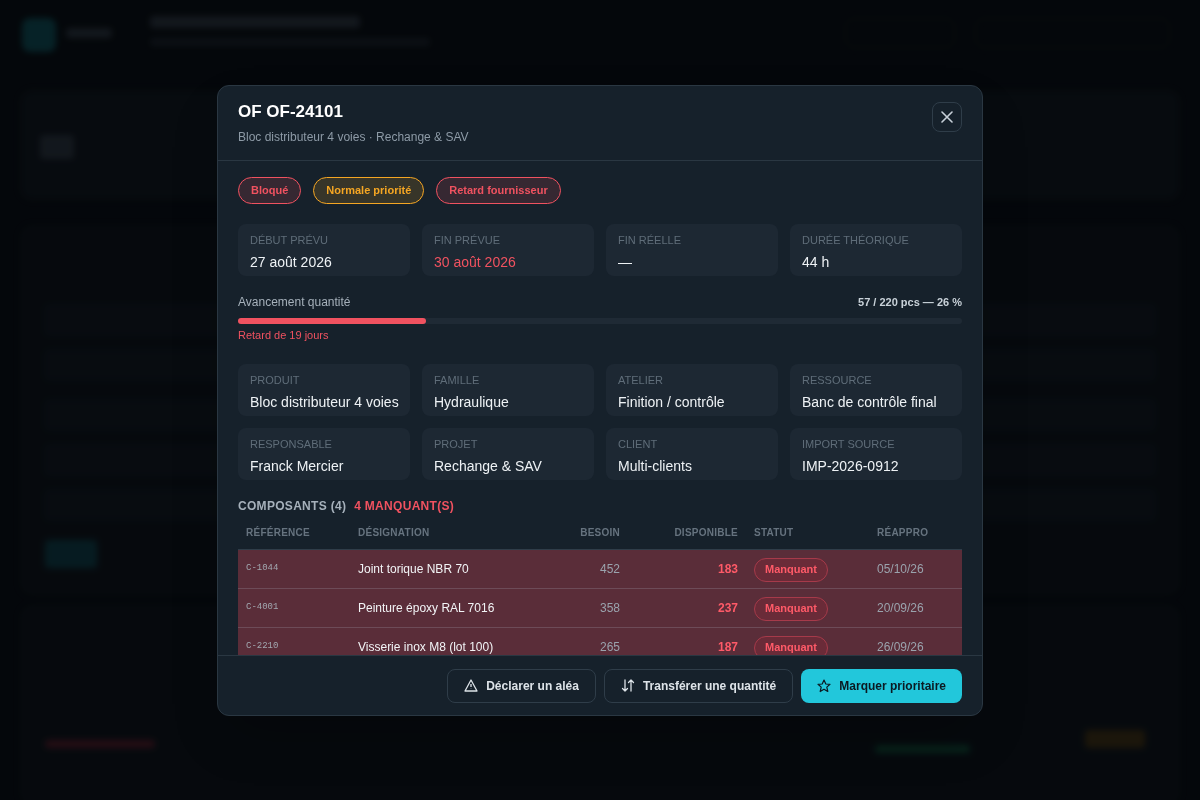 The image size is (1200, 800). I want to click on column-header: RÉFÉRENCE, so click(278, 532).